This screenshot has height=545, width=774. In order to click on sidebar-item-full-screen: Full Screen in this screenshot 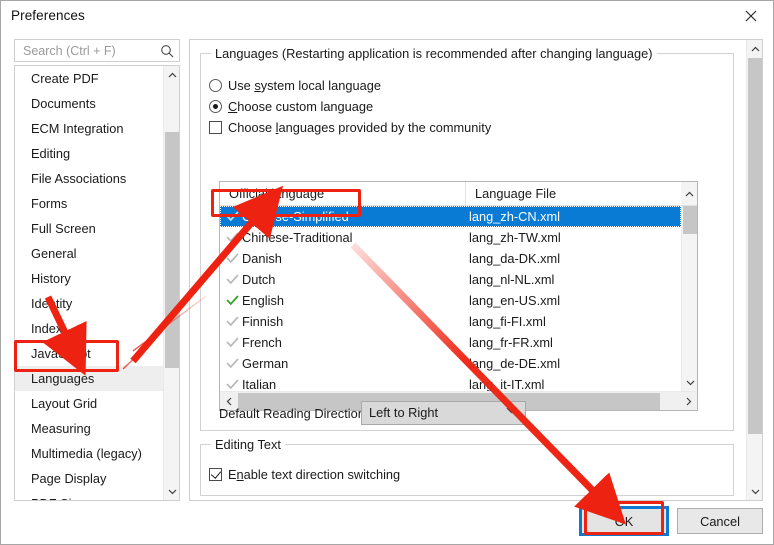, I will do `click(89, 228)`.